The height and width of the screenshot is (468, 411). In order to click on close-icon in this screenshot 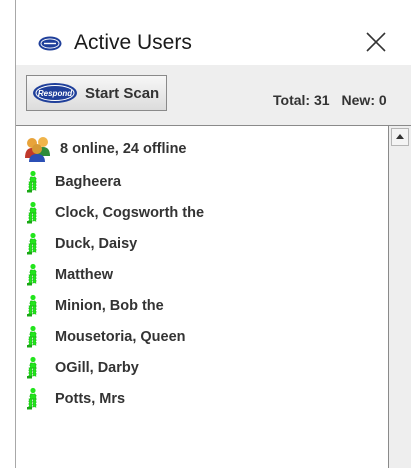, I will do `click(376, 42)`.